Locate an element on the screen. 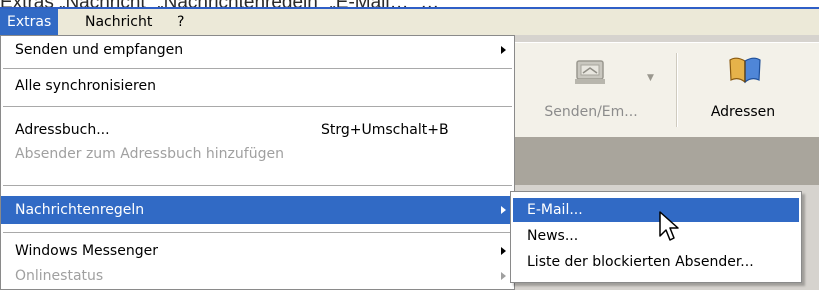 This screenshot has width=819, height=290. main-toolbar: ▼ Senden/Em... Adressen is located at coordinates (667, 90).